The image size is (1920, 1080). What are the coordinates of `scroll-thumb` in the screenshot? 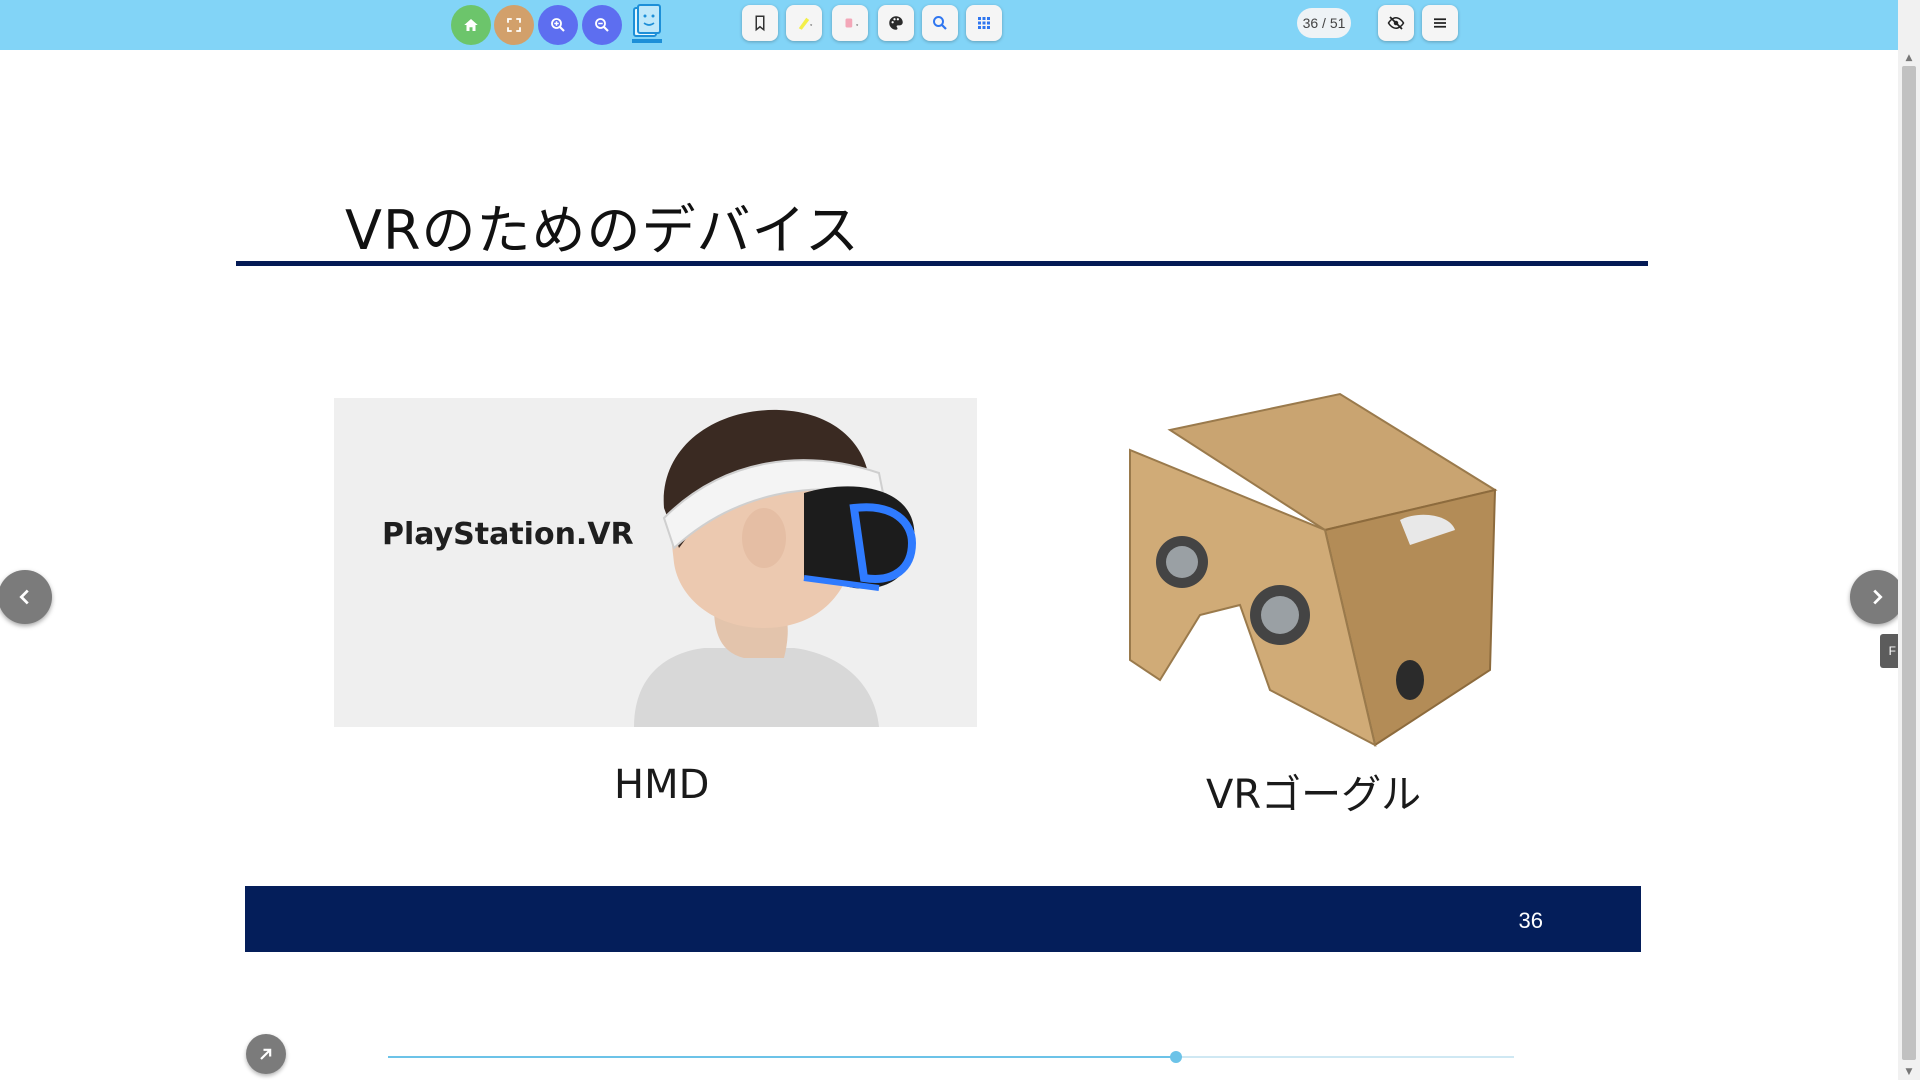 It's located at (1909, 563).